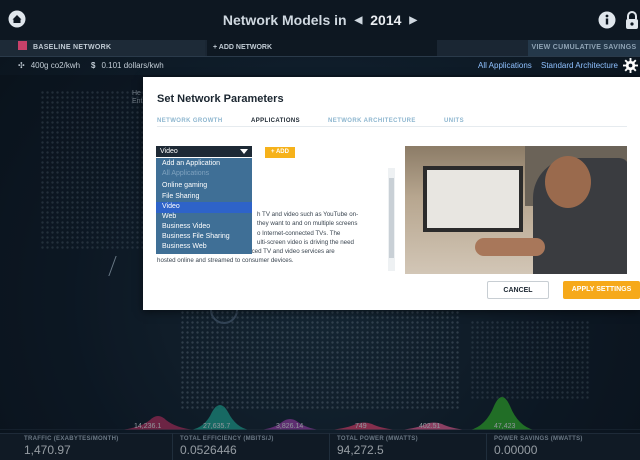  What do you see at coordinates (186, 227) in the screenshot?
I see `dropdown-option-business-video: Business Video` at bounding box center [186, 227].